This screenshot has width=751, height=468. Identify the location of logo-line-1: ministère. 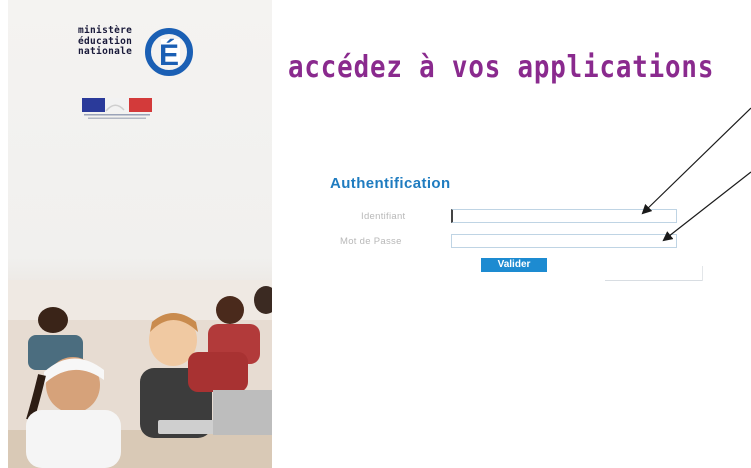
(105, 30).